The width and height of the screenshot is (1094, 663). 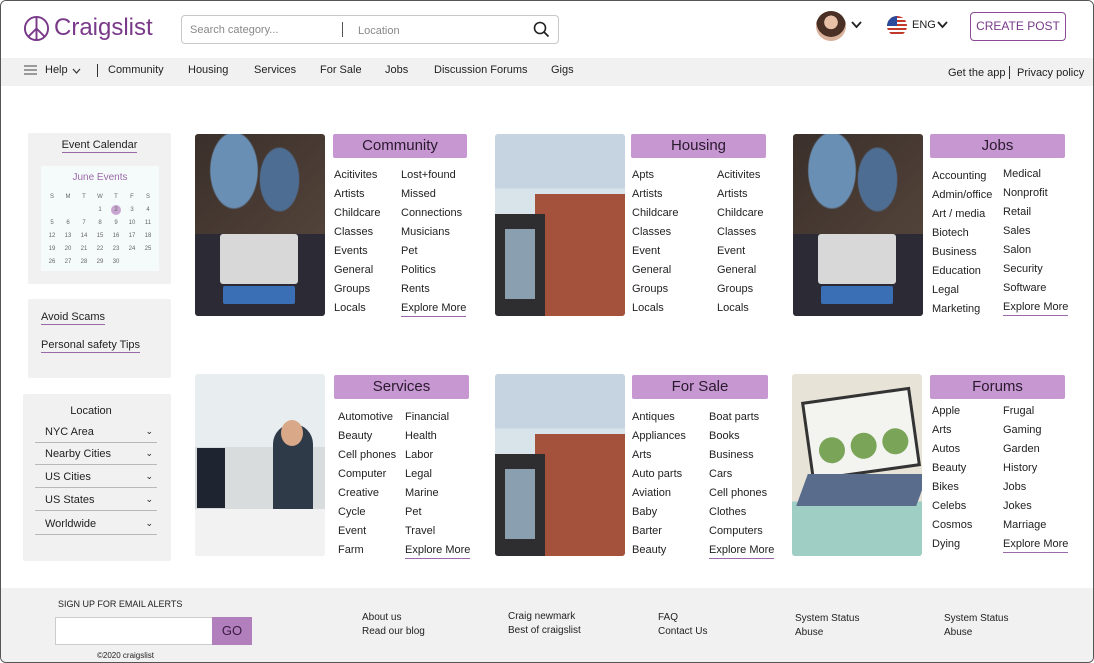 I want to click on category-link: Cell phones, so click(x=367, y=457).